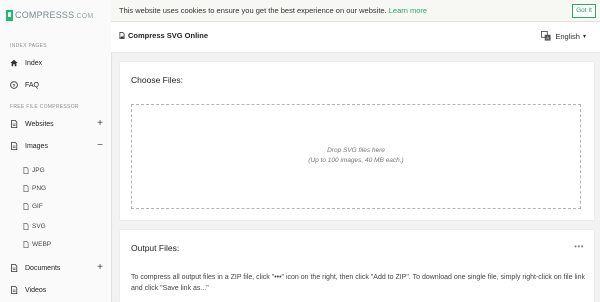 This screenshot has height=302, width=600. I want to click on sidebar-item-faq: ? FAQ, so click(55, 85).